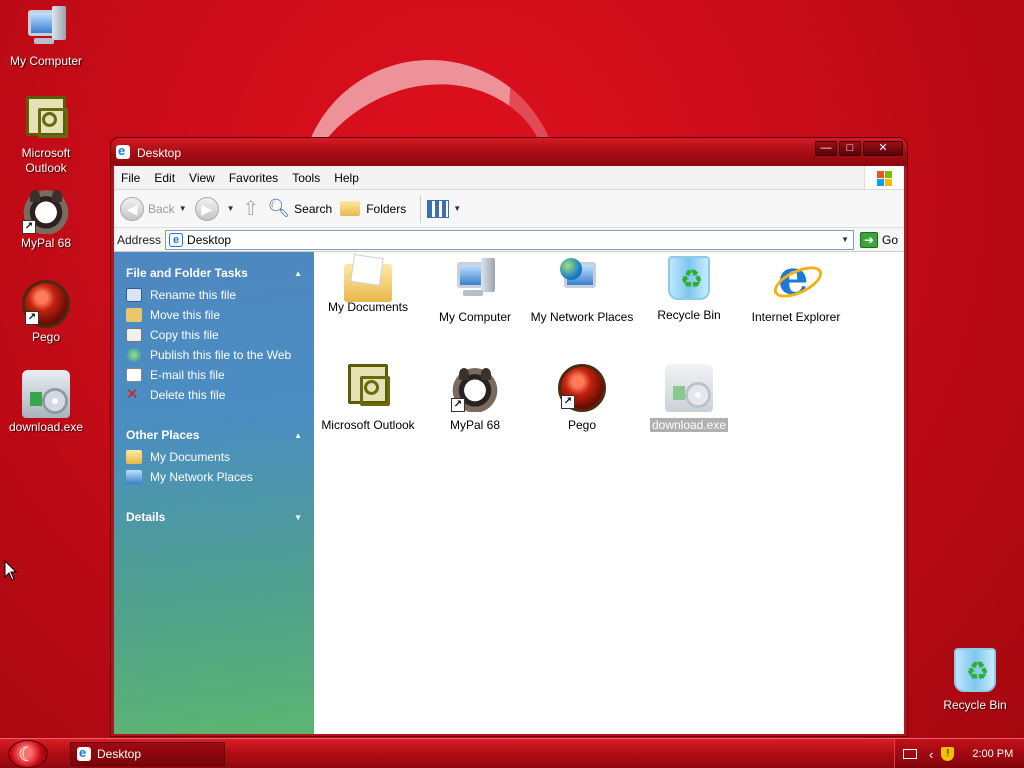 The image size is (1024, 768). Describe the element at coordinates (188, 395) in the screenshot. I see `task-label: Delete this file` at that location.